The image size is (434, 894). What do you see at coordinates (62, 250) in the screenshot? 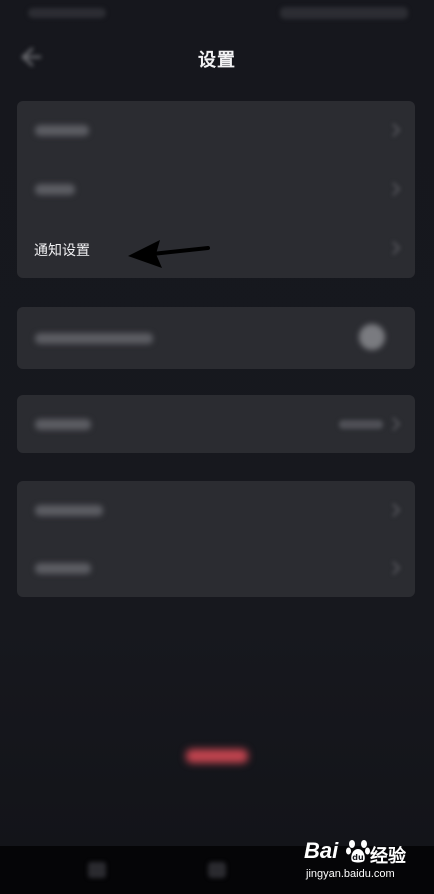
I see `notification-settings-label: 通知设置` at bounding box center [62, 250].